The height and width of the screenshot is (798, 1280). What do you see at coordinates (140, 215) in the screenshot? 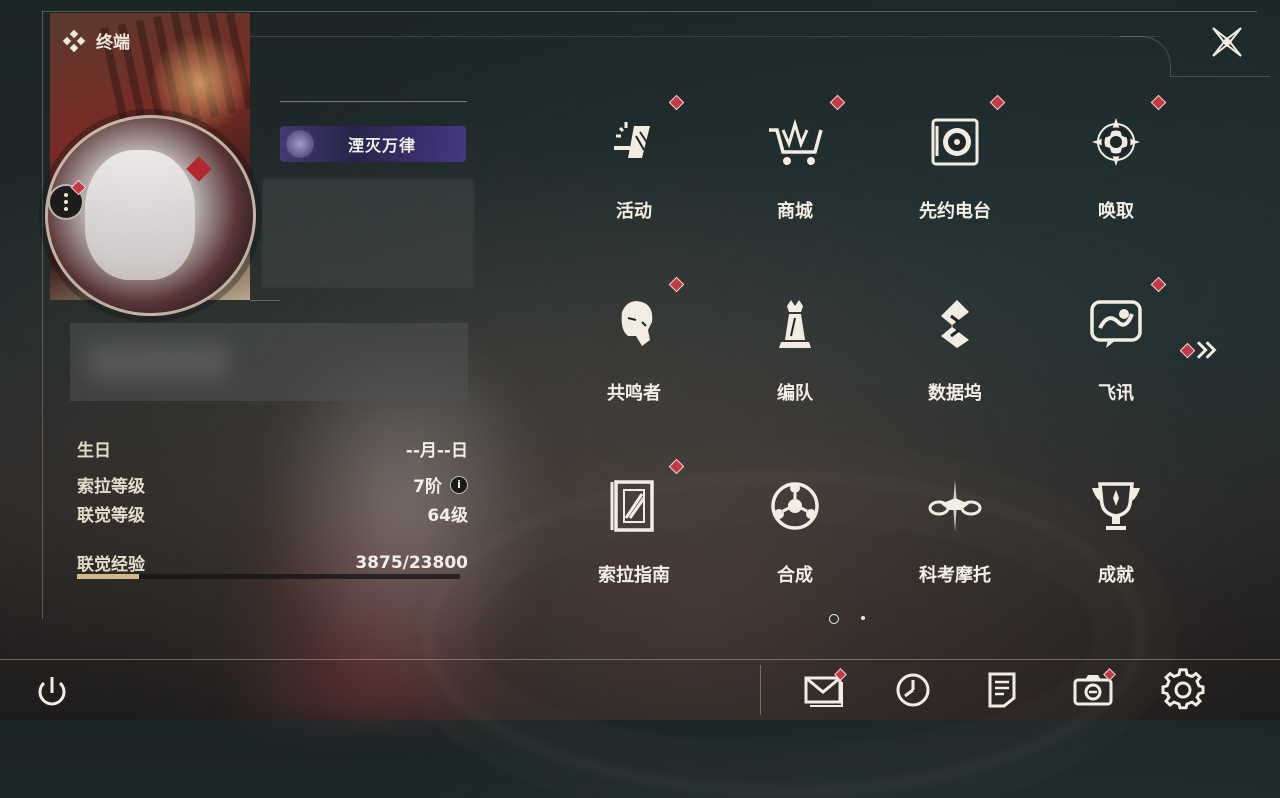
I see `avatar-portrait` at bounding box center [140, 215].